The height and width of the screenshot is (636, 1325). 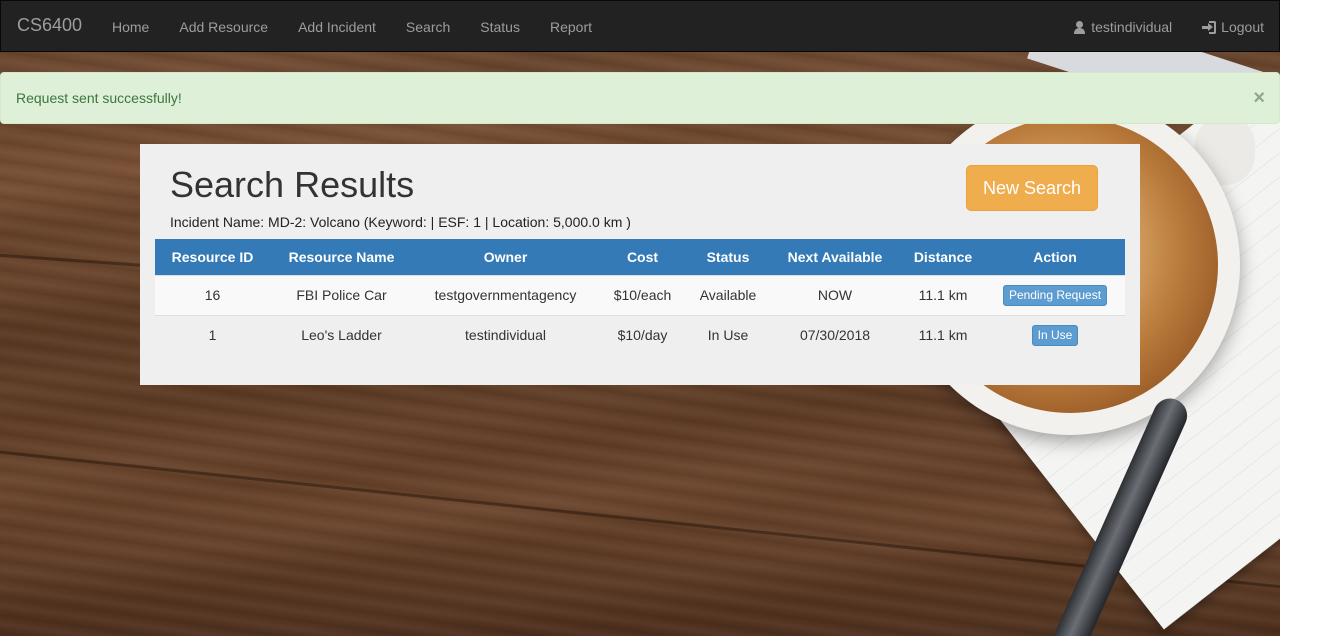 What do you see at coordinates (640, 98) in the screenshot?
I see `success-alert: Request sent successfully! ×` at bounding box center [640, 98].